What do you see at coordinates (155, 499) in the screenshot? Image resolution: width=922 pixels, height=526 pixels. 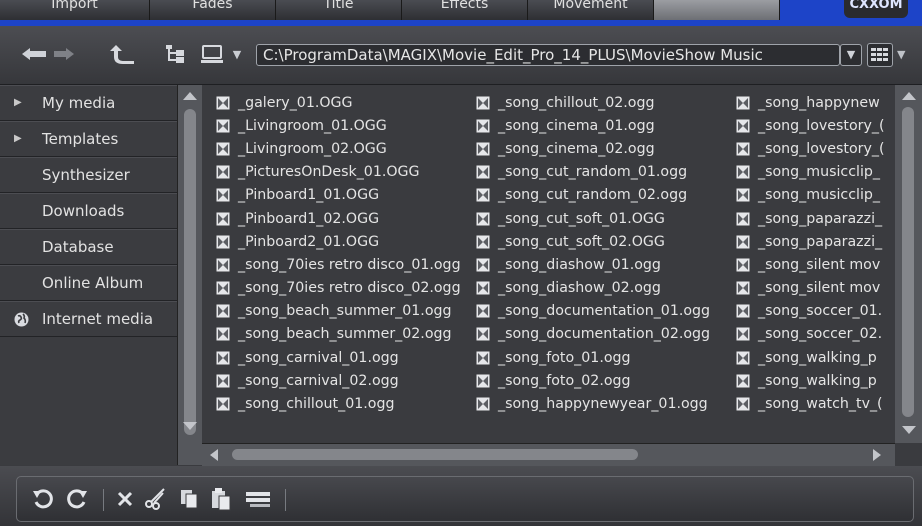 I see `cut-icon` at bounding box center [155, 499].